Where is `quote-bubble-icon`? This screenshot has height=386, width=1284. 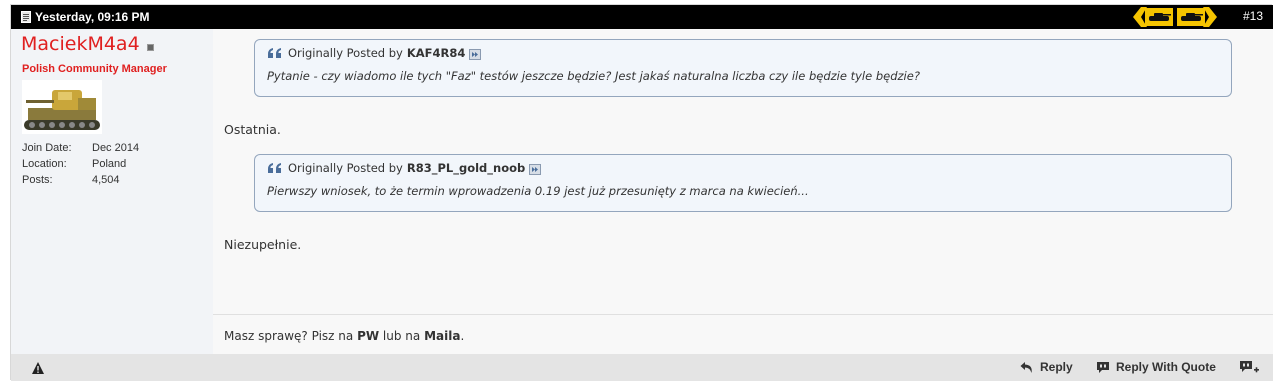
quote-bubble-icon is located at coordinates (1103, 367).